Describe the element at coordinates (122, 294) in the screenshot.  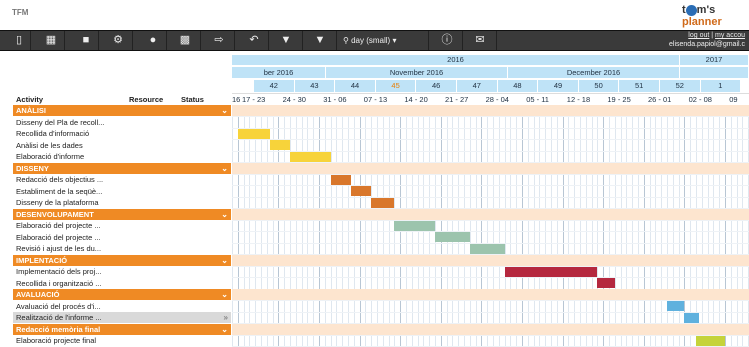
I see `phase-row: AVALUACIÓ ⌄` at that location.